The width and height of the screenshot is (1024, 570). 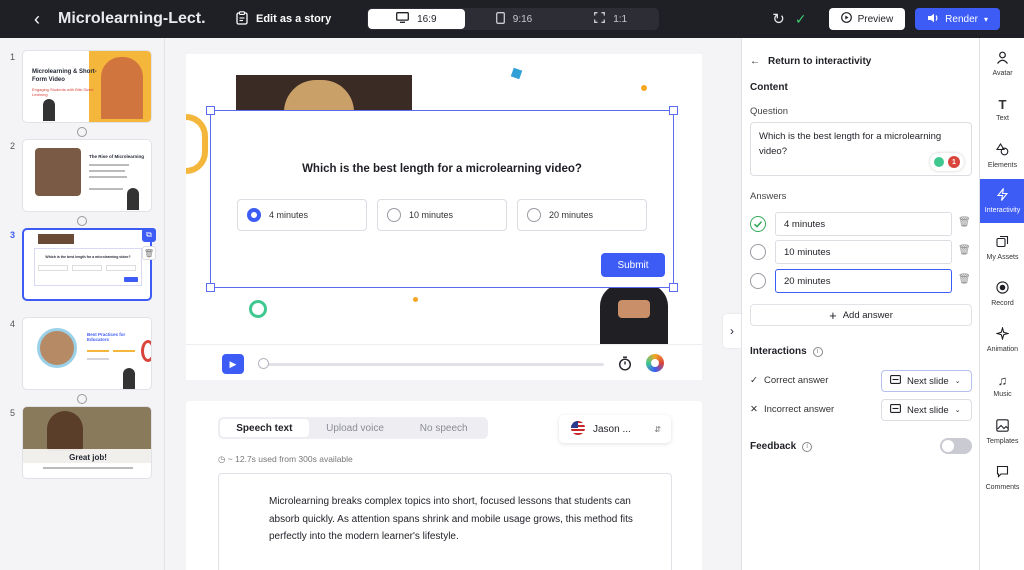 What do you see at coordinates (810, 61) in the screenshot?
I see `return-to-interactivity-button: ← Return to interactivity` at bounding box center [810, 61].